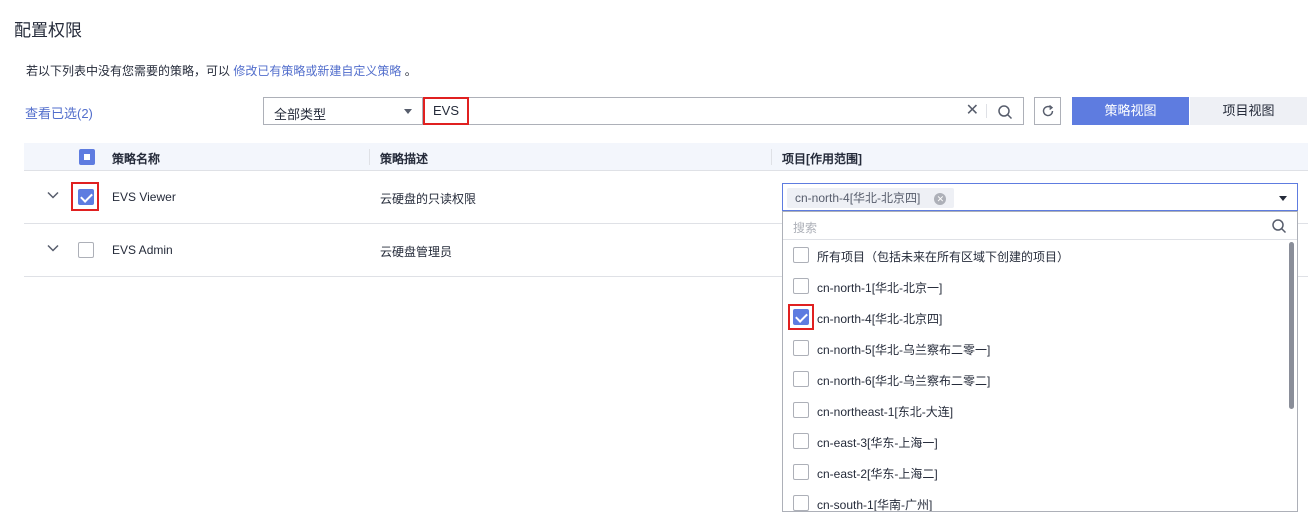 The image size is (1312, 520). What do you see at coordinates (1033, 441) in the screenshot?
I see `dropdown-option: cn-east-3[华东-上海一]` at bounding box center [1033, 441].